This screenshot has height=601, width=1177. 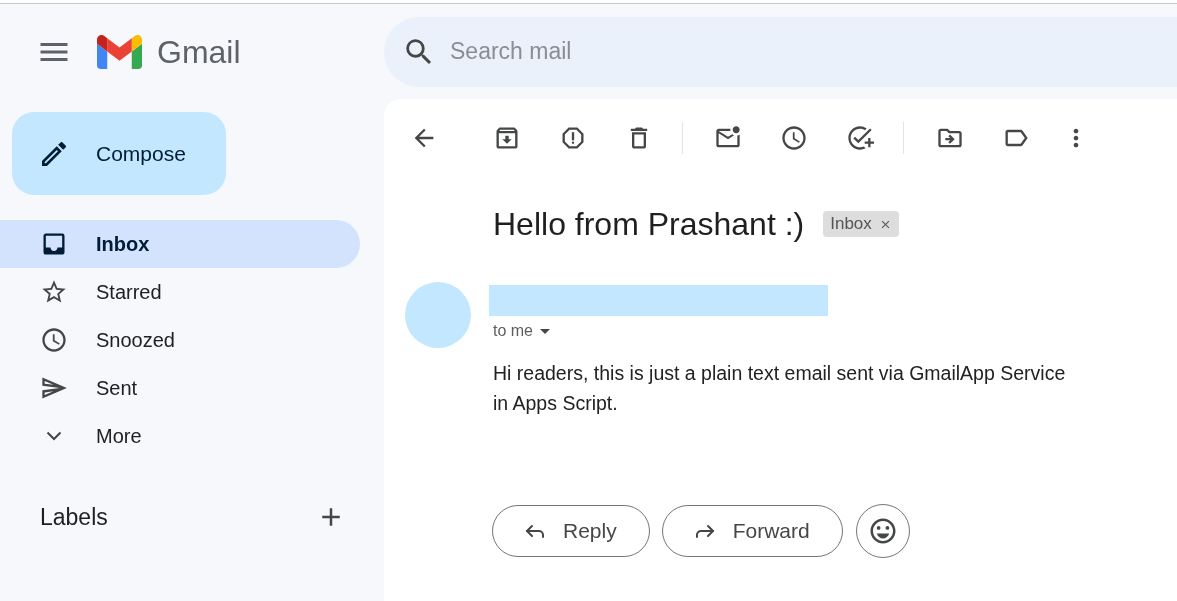 I want to click on label-chip: Inbox, so click(x=861, y=224).